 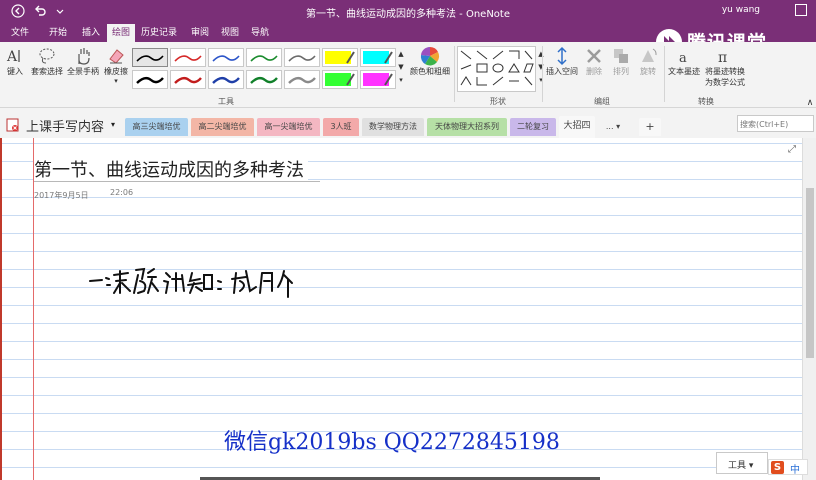 I want to click on section-tab: 高一尖端培优, so click(x=288, y=127).